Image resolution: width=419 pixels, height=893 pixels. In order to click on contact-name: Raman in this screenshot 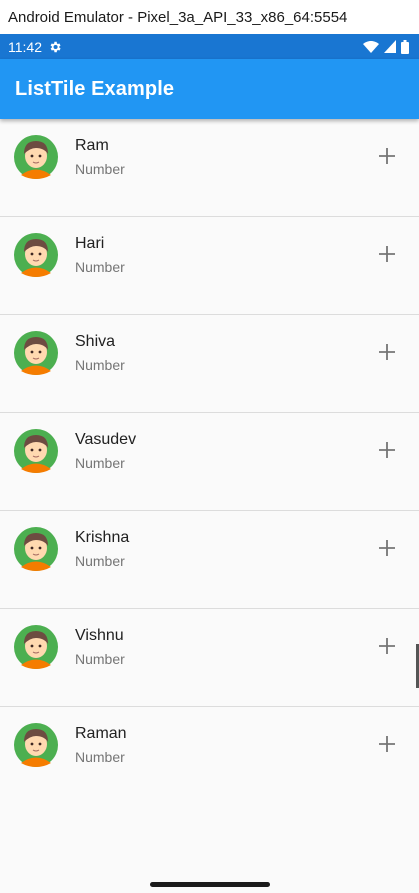, I will do `click(101, 733)`.